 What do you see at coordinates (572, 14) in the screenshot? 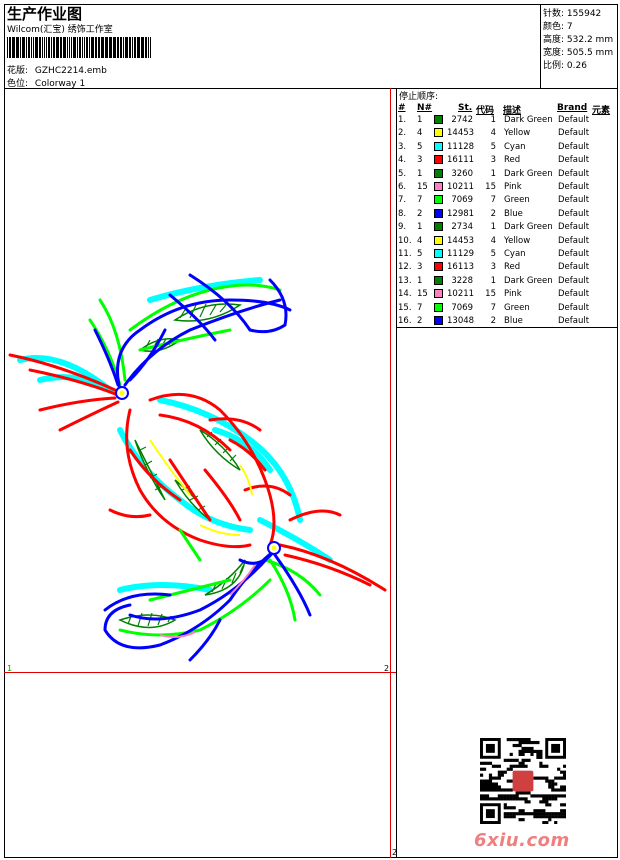
I see `info-stitch-count: 针数: 155942` at bounding box center [572, 14].